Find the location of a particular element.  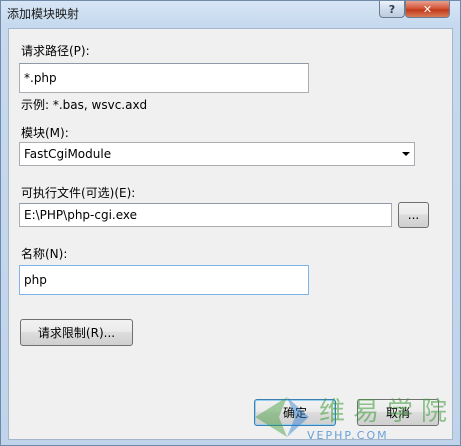

name-label: 名称(N): is located at coordinates (44, 254).